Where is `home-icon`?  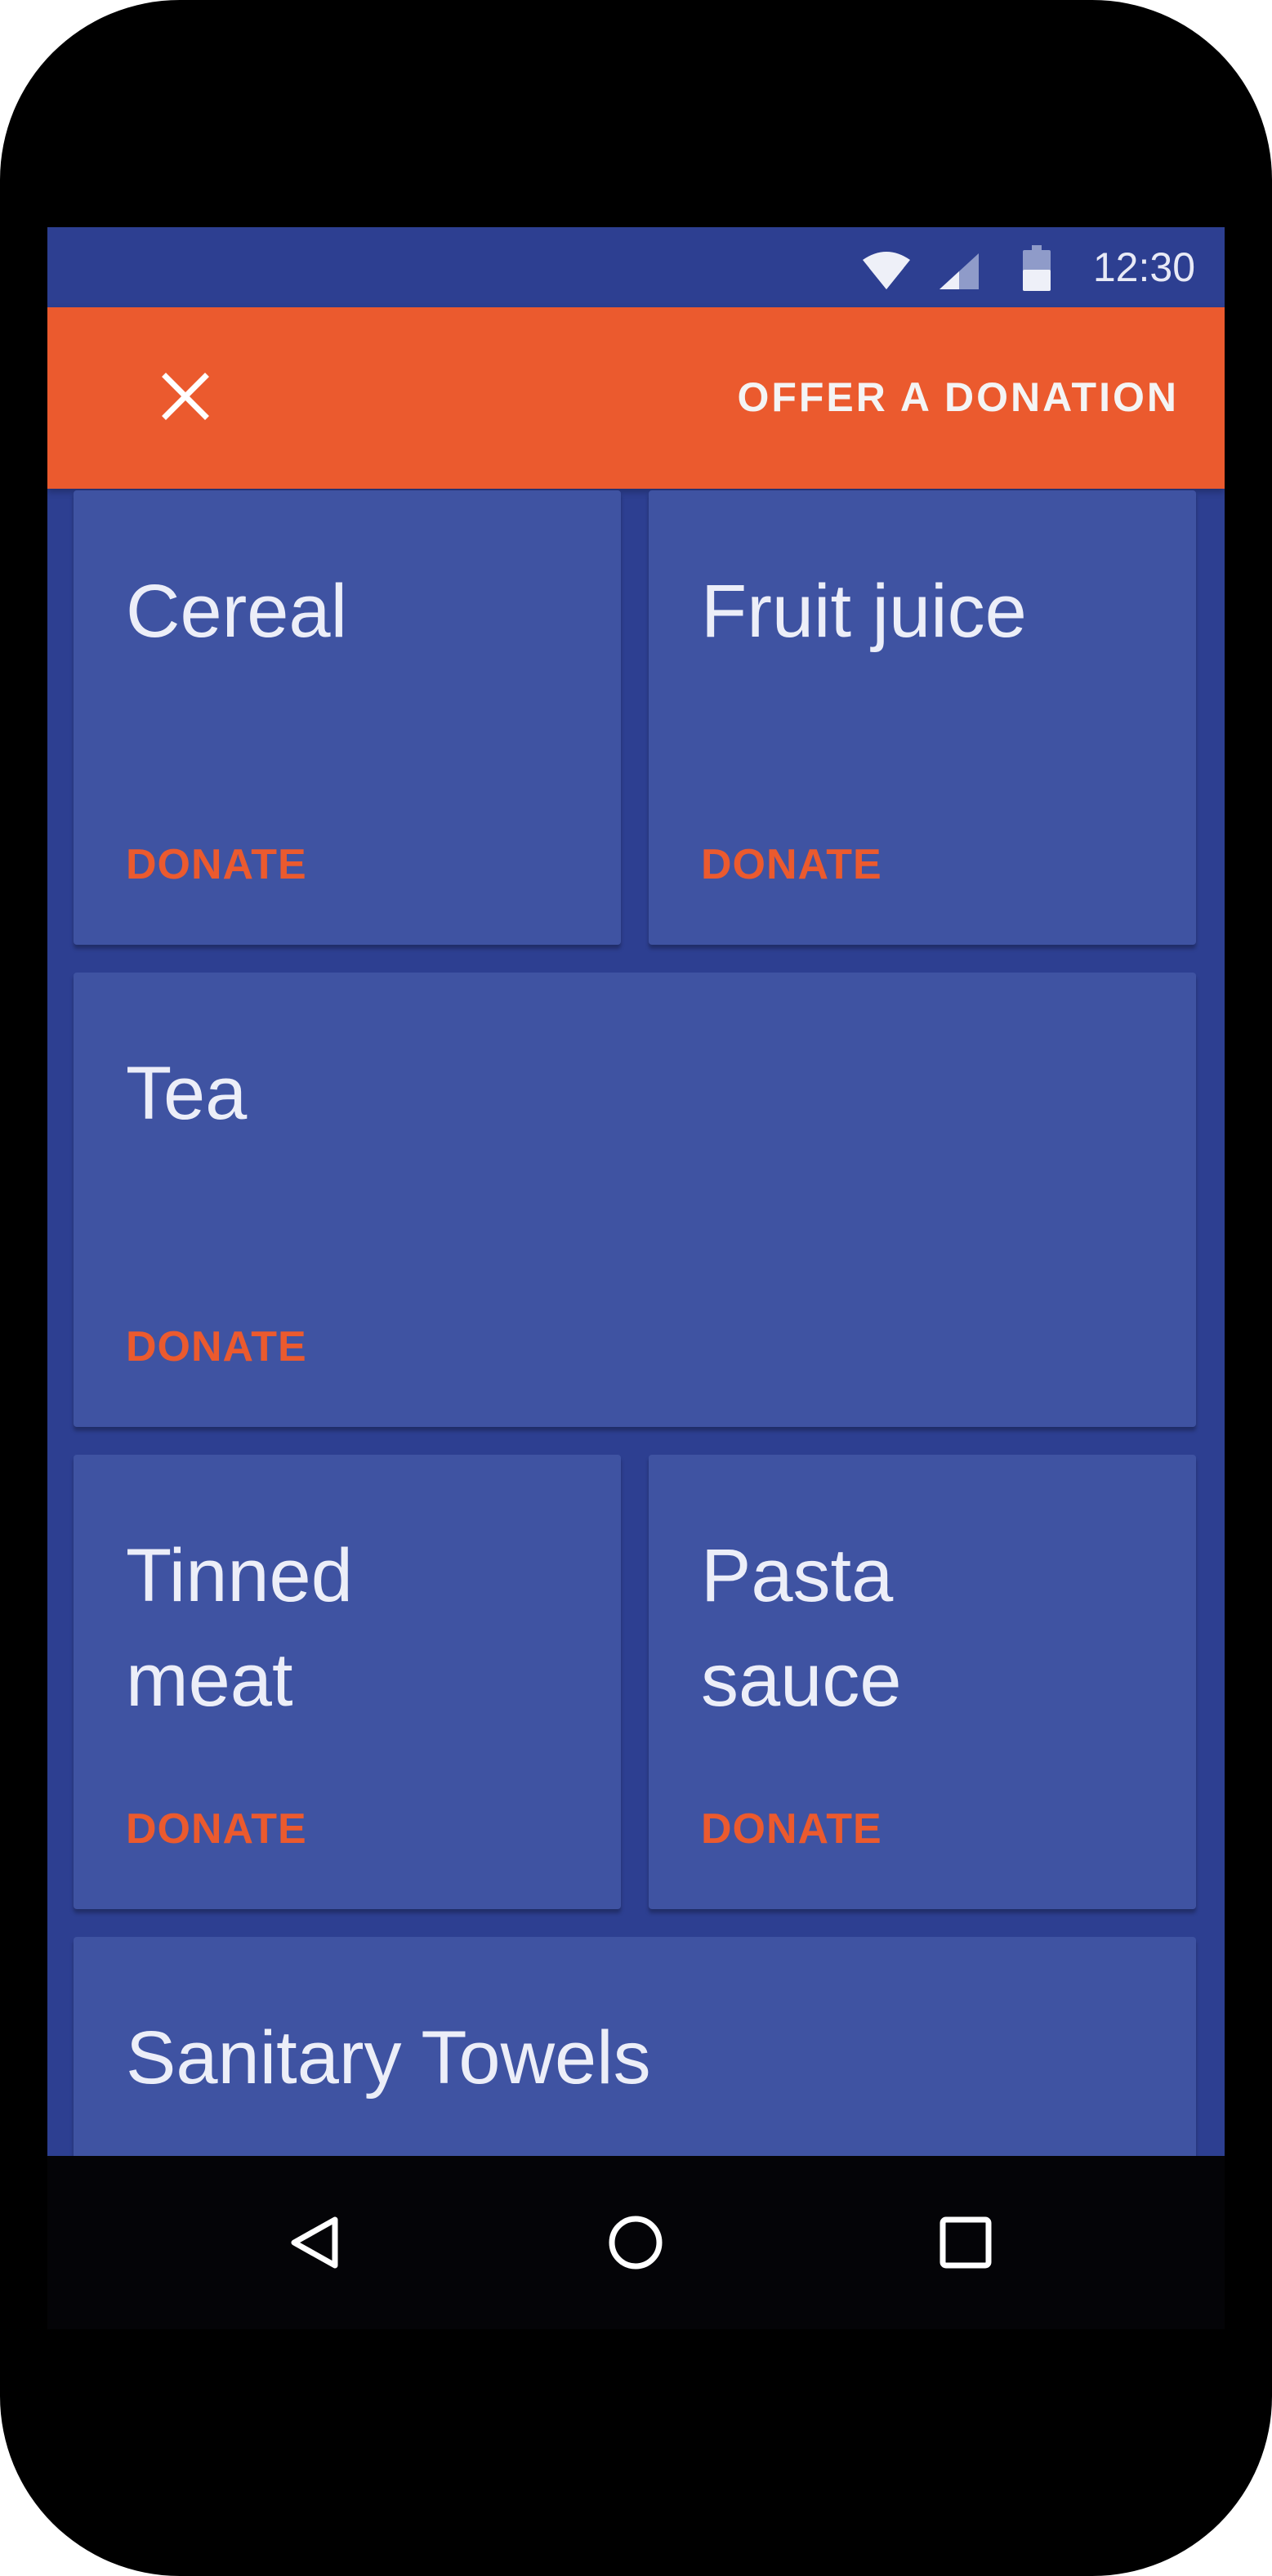 home-icon is located at coordinates (635, 2244).